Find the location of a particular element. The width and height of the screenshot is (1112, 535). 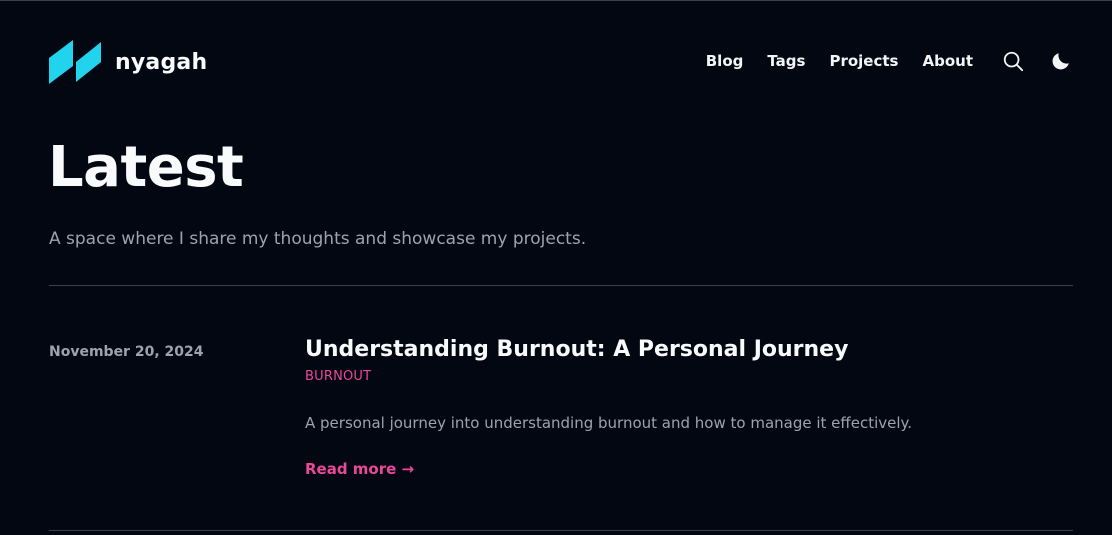

search-button is located at coordinates (1013, 61).